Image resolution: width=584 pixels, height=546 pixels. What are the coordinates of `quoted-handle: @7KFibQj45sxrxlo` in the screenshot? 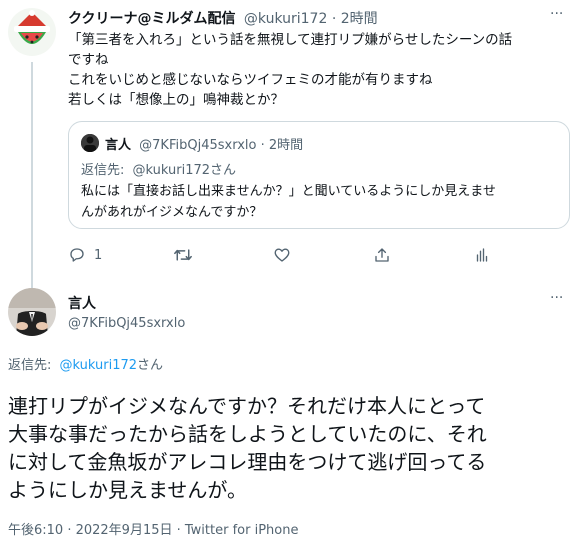 It's located at (198, 145).